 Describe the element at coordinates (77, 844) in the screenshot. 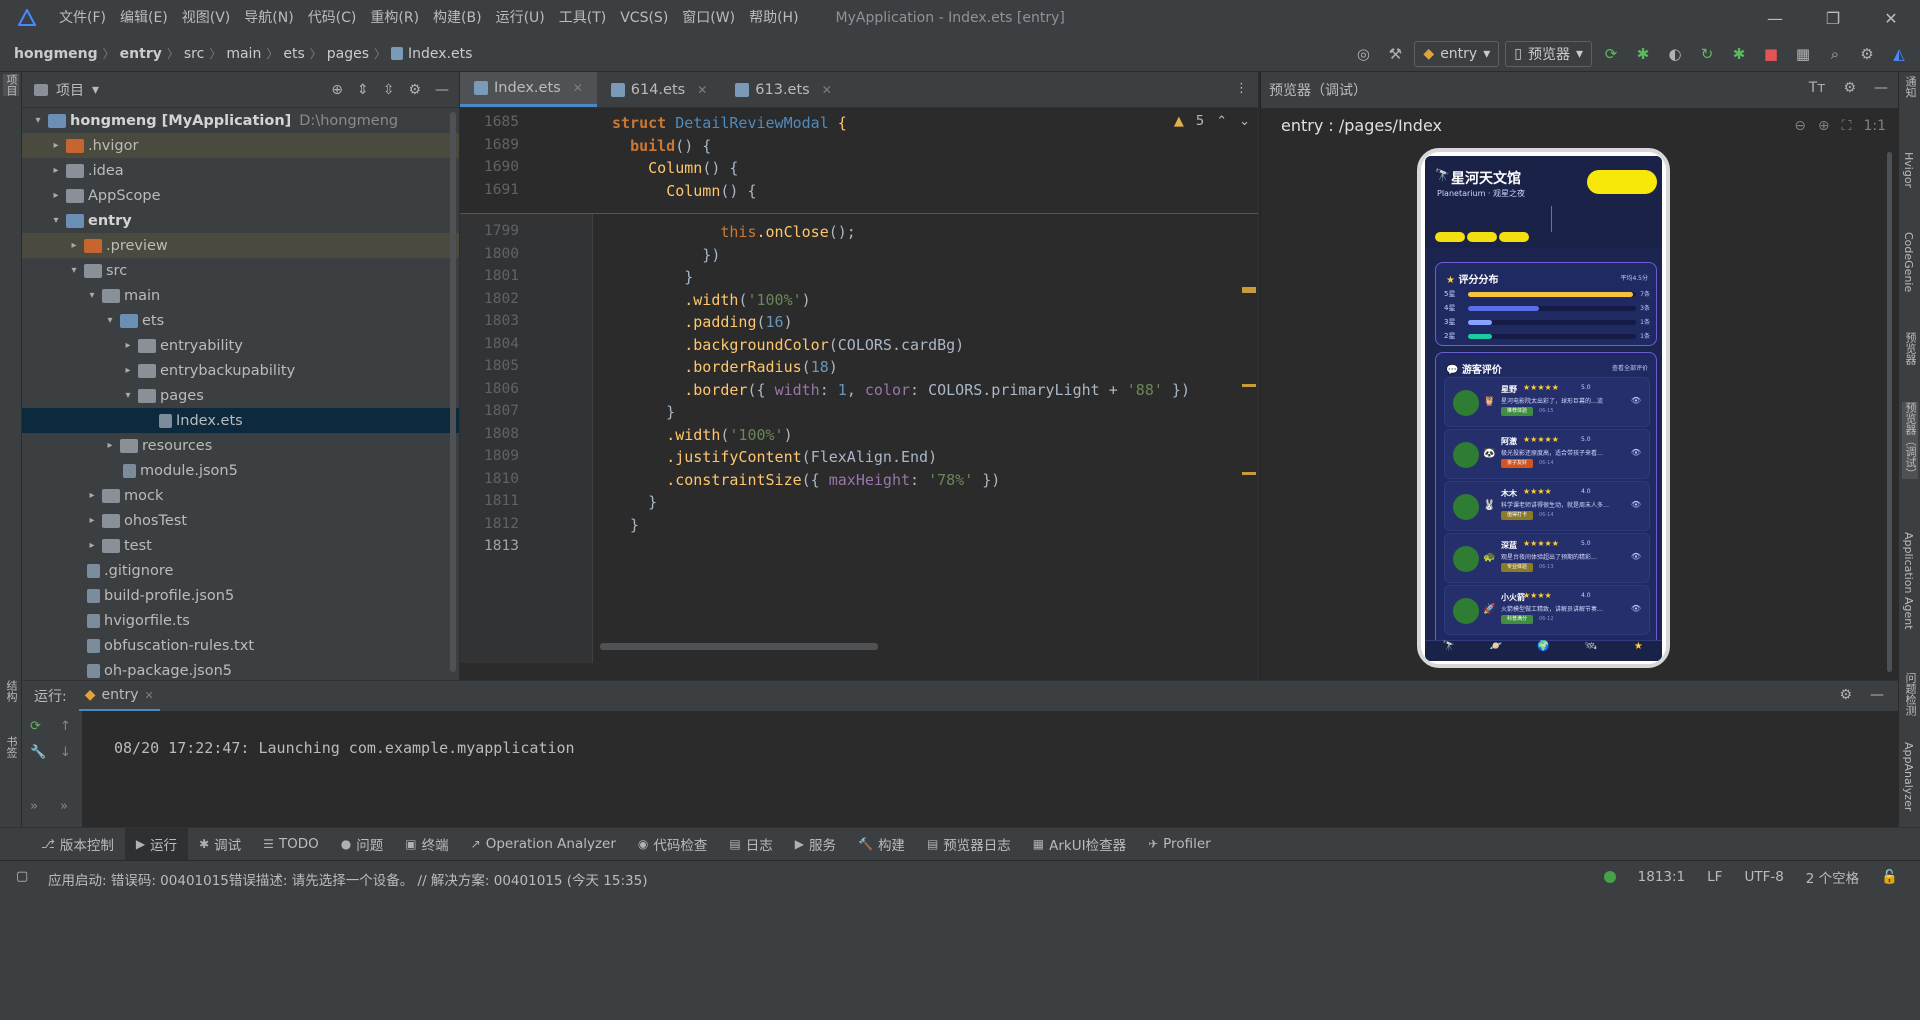

I see `tool-window-button: ⎇ 版本控制` at that location.